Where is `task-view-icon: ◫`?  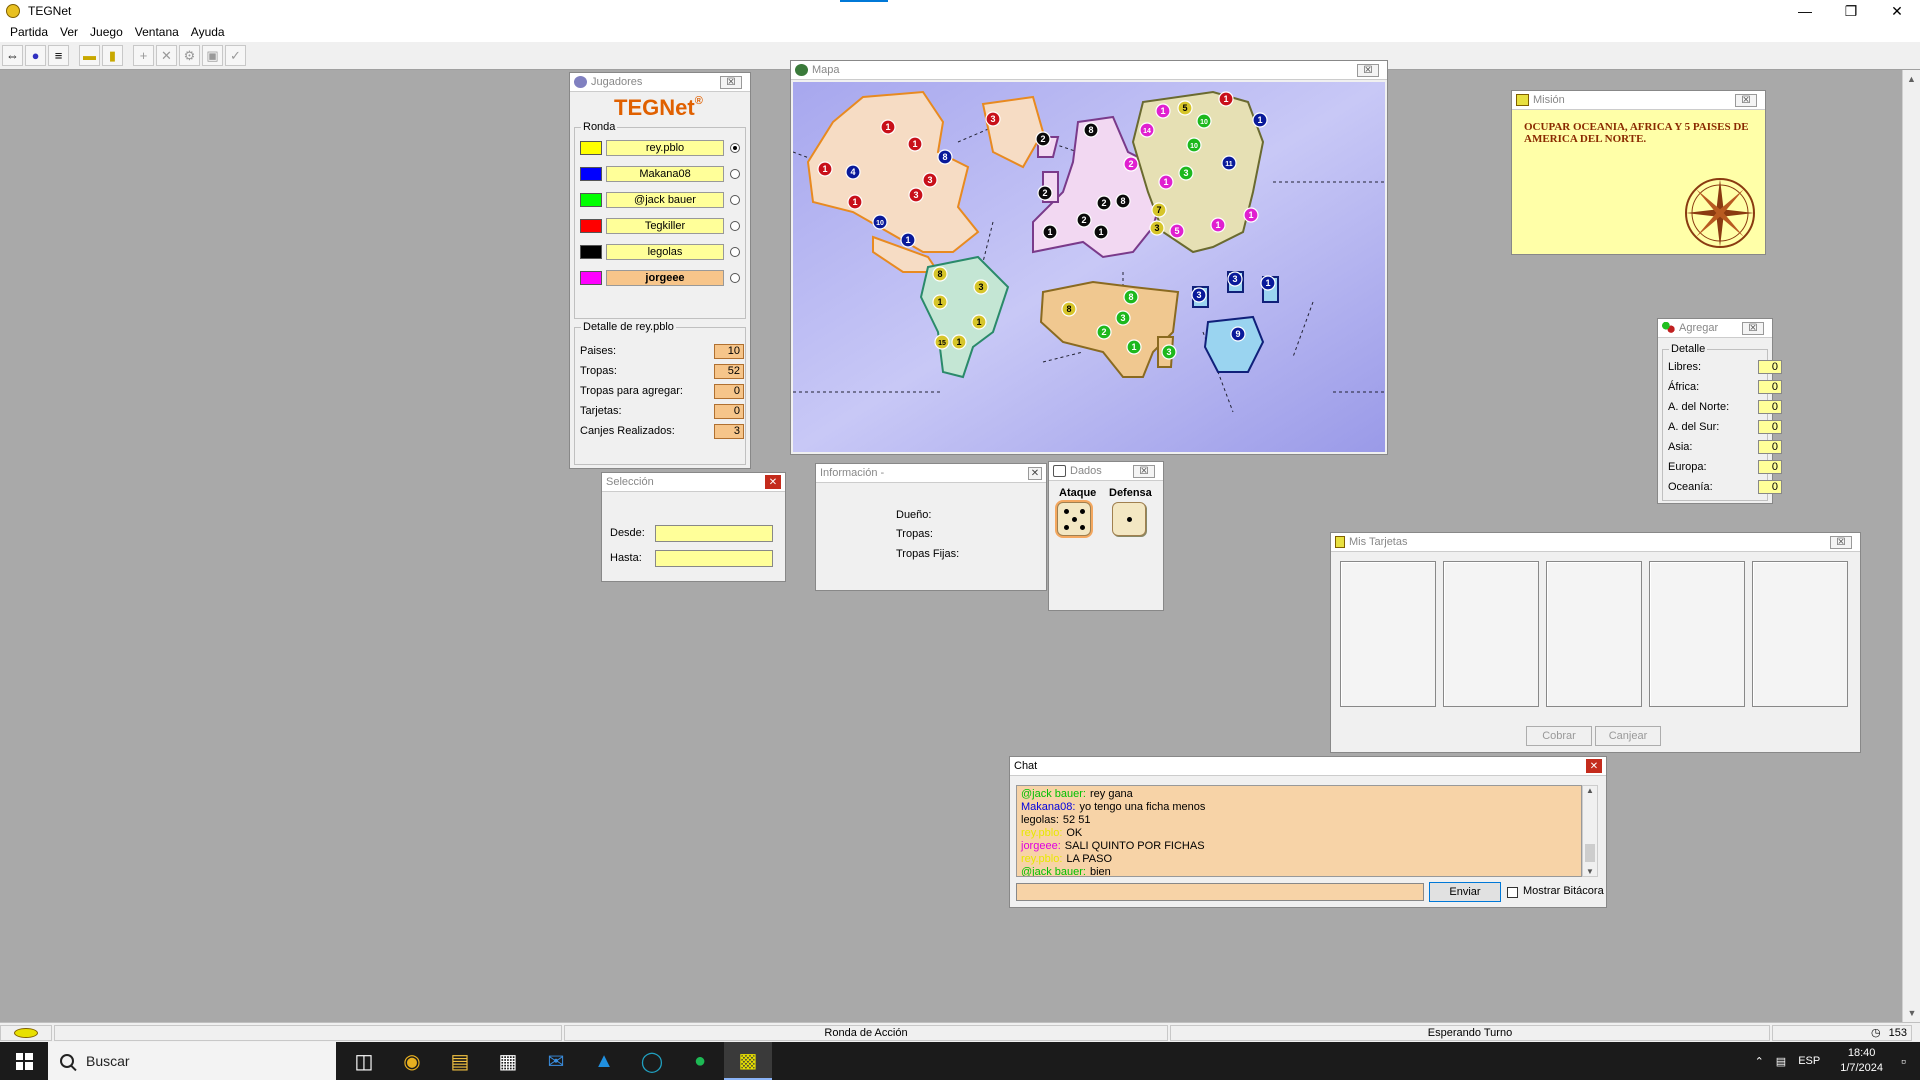 task-view-icon: ◫ is located at coordinates (364, 1061).